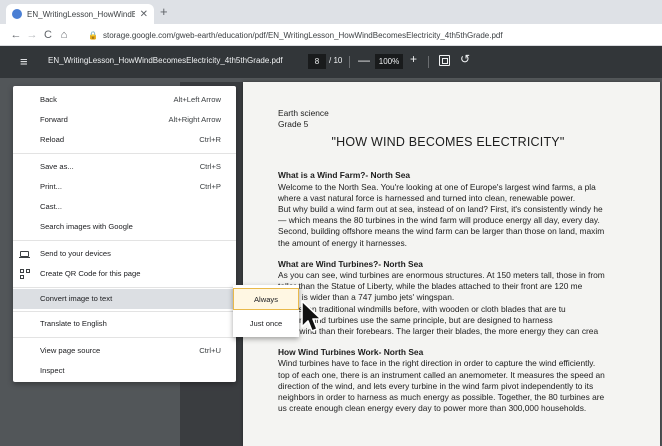 The height and width of the screenshot is (446, 662). What do you see at coordinates (389, 61) in the screenshot?
I see `zoom-level-input: 100%` at bounding box center [389, 61].